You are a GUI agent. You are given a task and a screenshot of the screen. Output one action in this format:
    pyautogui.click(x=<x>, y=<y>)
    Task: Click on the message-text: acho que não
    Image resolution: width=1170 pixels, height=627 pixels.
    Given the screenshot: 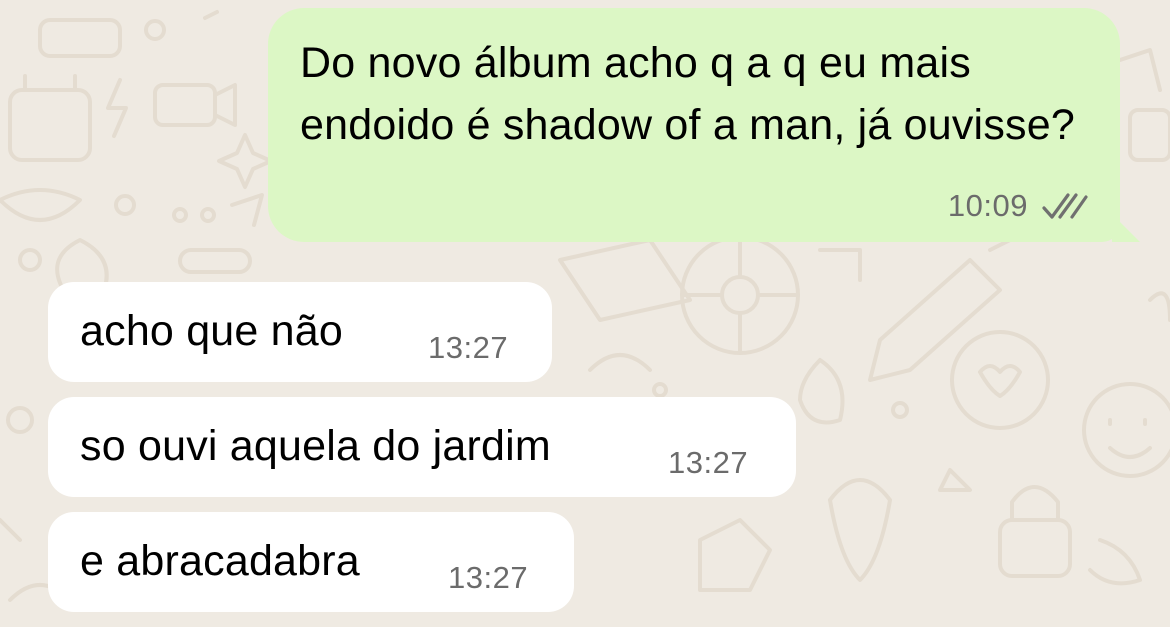 What is the action you would take?
    pyautogui.click(x=212, y=331)
    